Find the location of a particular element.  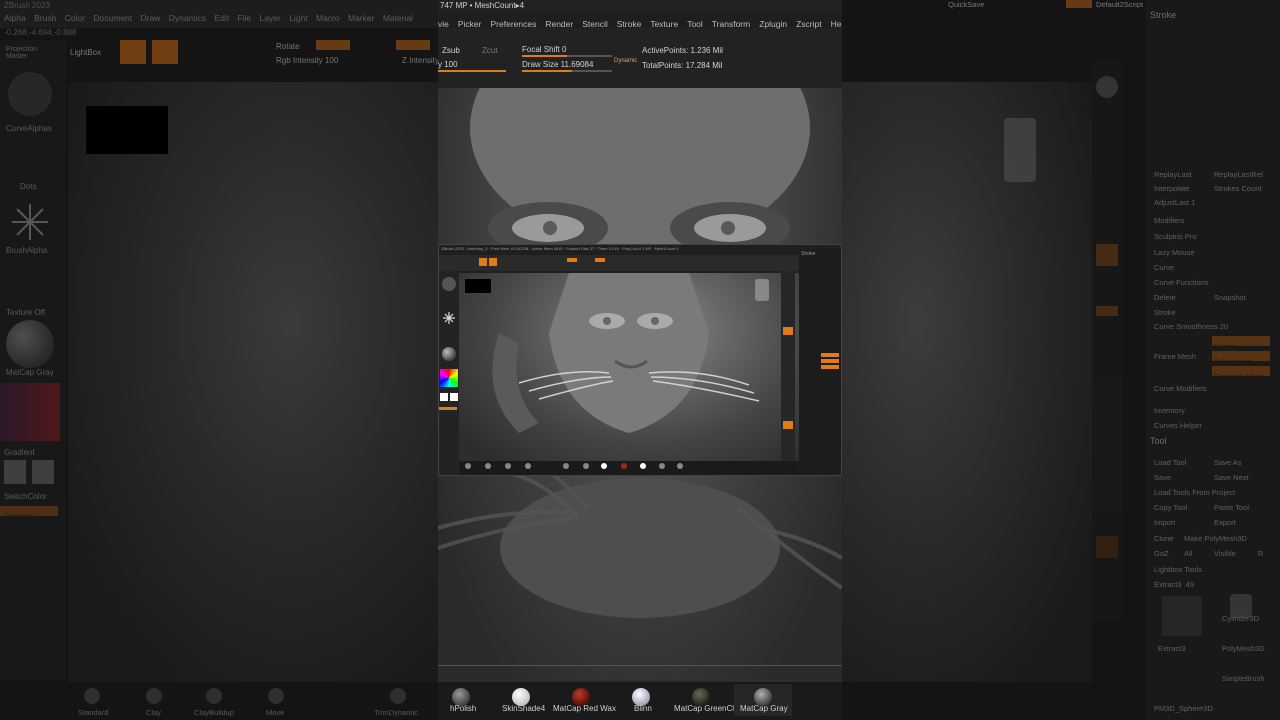

menu-tool: Tool is located at coordinates (695, 24).